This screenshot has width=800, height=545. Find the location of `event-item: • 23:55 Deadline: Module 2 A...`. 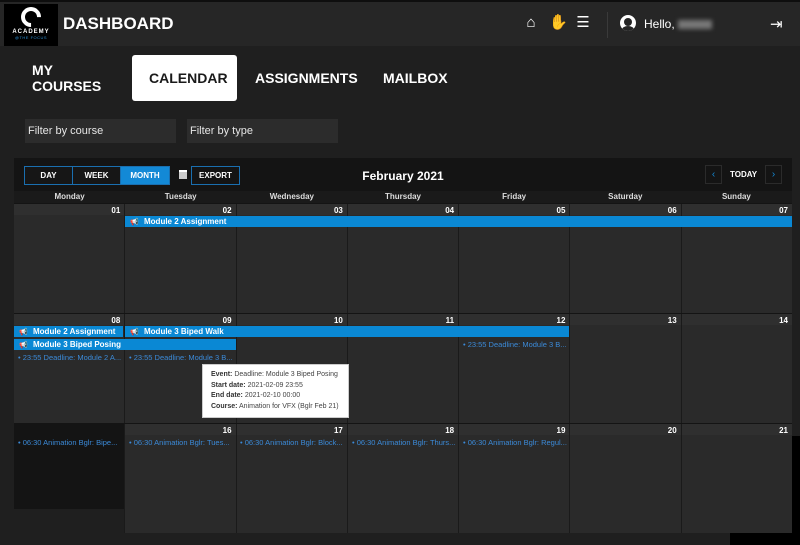

event-item: • 23:55 Deadline: Module 2 A... is located at coordinates (70, 357).